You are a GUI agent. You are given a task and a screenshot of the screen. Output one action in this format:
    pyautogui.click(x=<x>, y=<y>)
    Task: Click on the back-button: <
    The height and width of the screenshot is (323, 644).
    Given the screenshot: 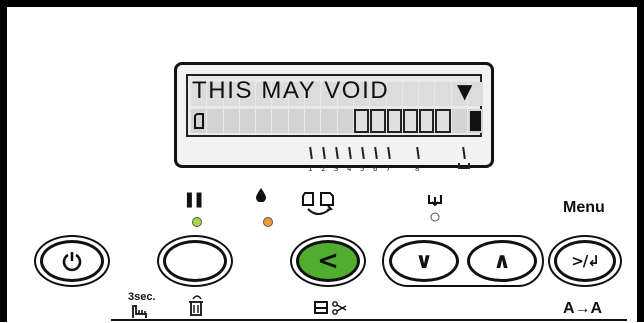 What is the action you would take?
    pyautogui.click(x=328, y=261)
    